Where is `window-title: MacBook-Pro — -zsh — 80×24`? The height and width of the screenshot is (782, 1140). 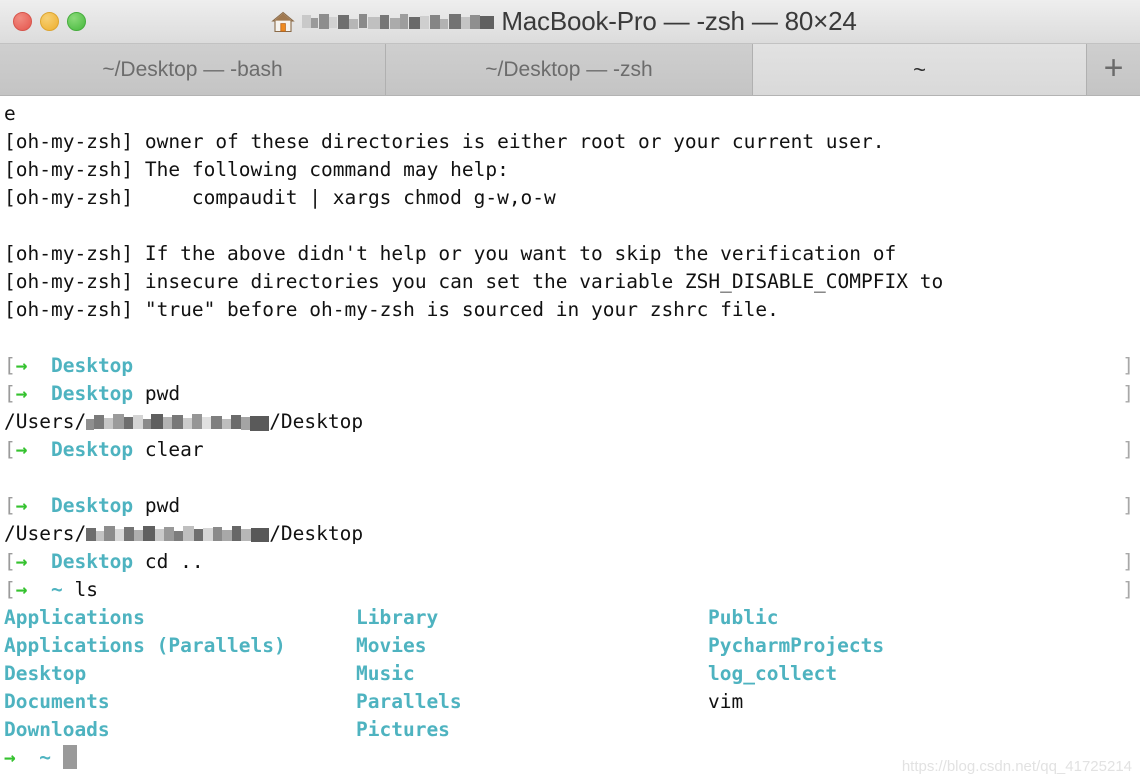
window-title: MacBook-Pro — -zsh — 80×24 is located at coordinates (570, 21).